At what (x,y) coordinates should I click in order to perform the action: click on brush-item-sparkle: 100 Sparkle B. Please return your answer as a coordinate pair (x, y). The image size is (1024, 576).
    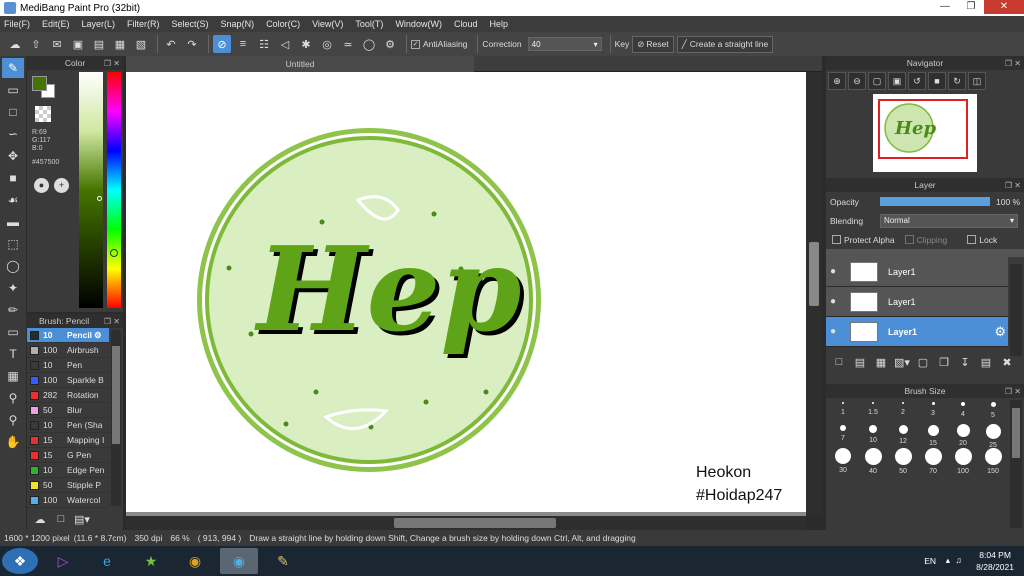
    Looking at the image, I should click on (68, 380).